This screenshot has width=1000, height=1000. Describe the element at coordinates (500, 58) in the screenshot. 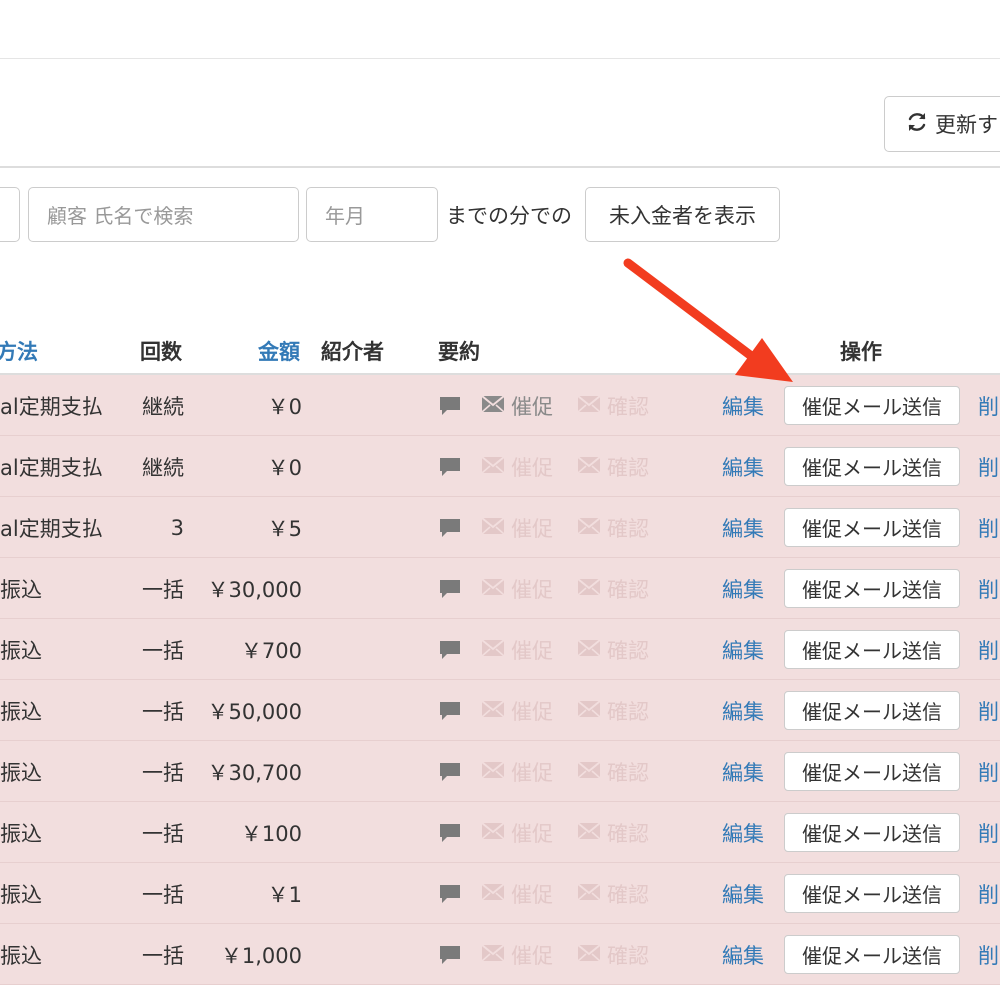

I see `top-divider` at that location.